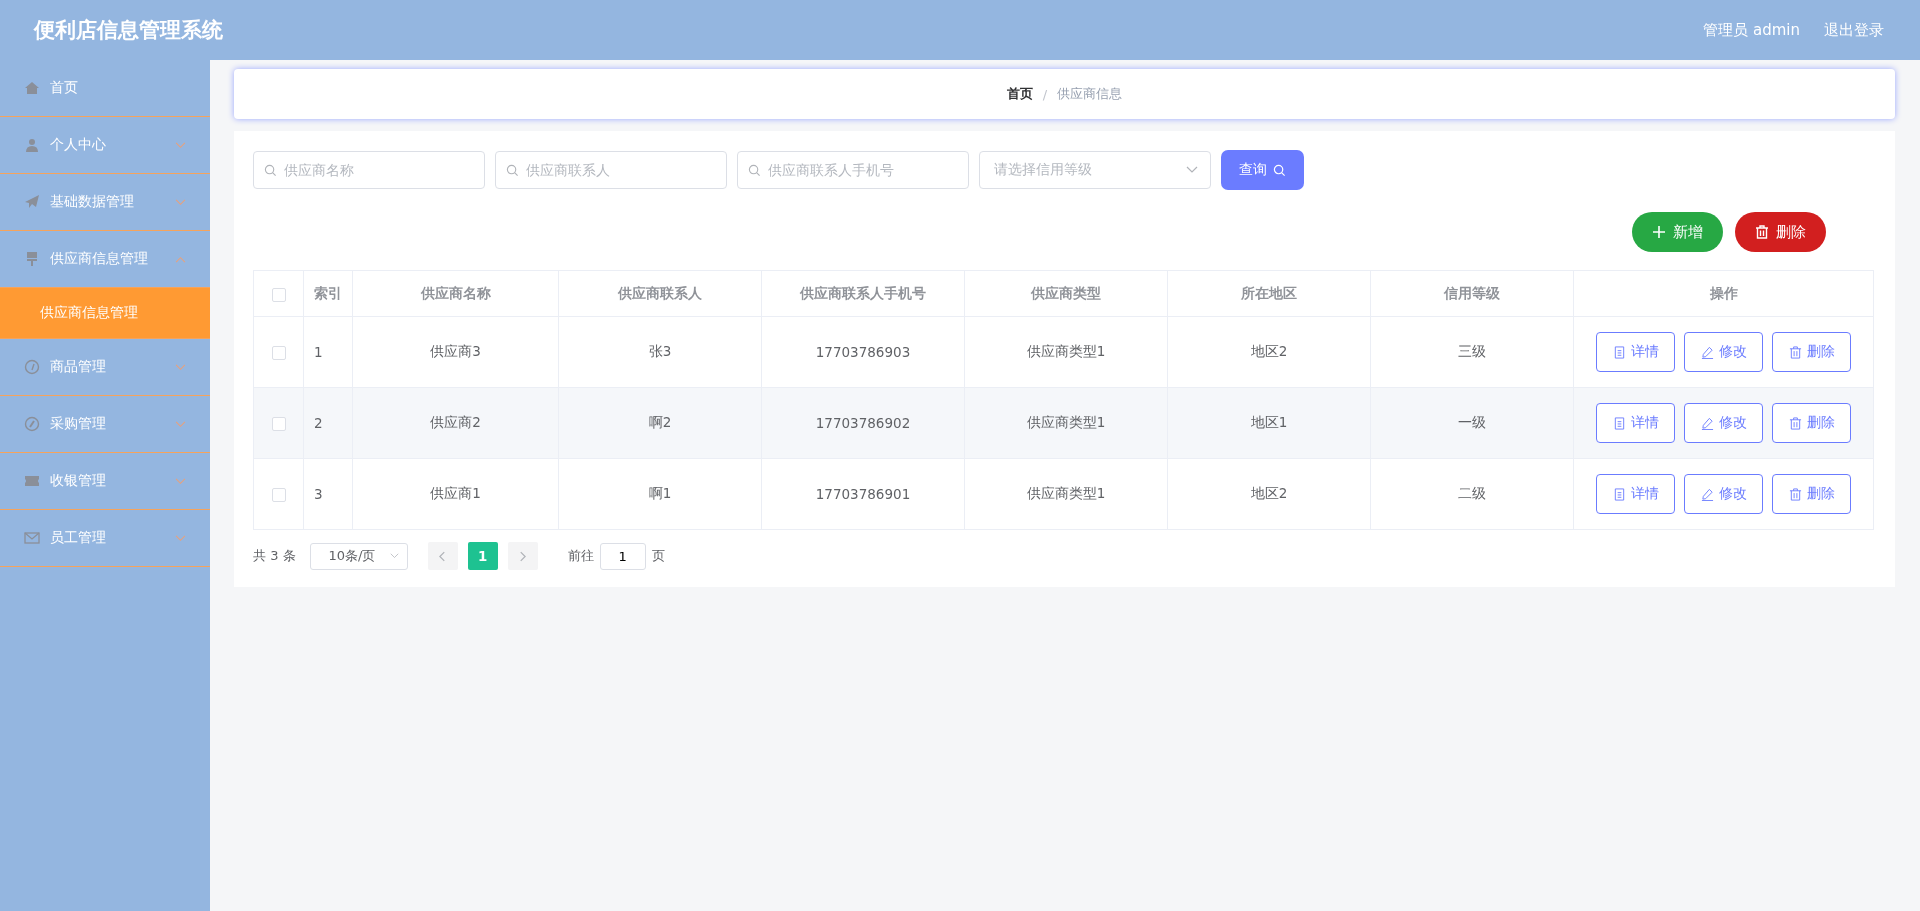  I want to click on column-header: 操作, so click(1723, 292).